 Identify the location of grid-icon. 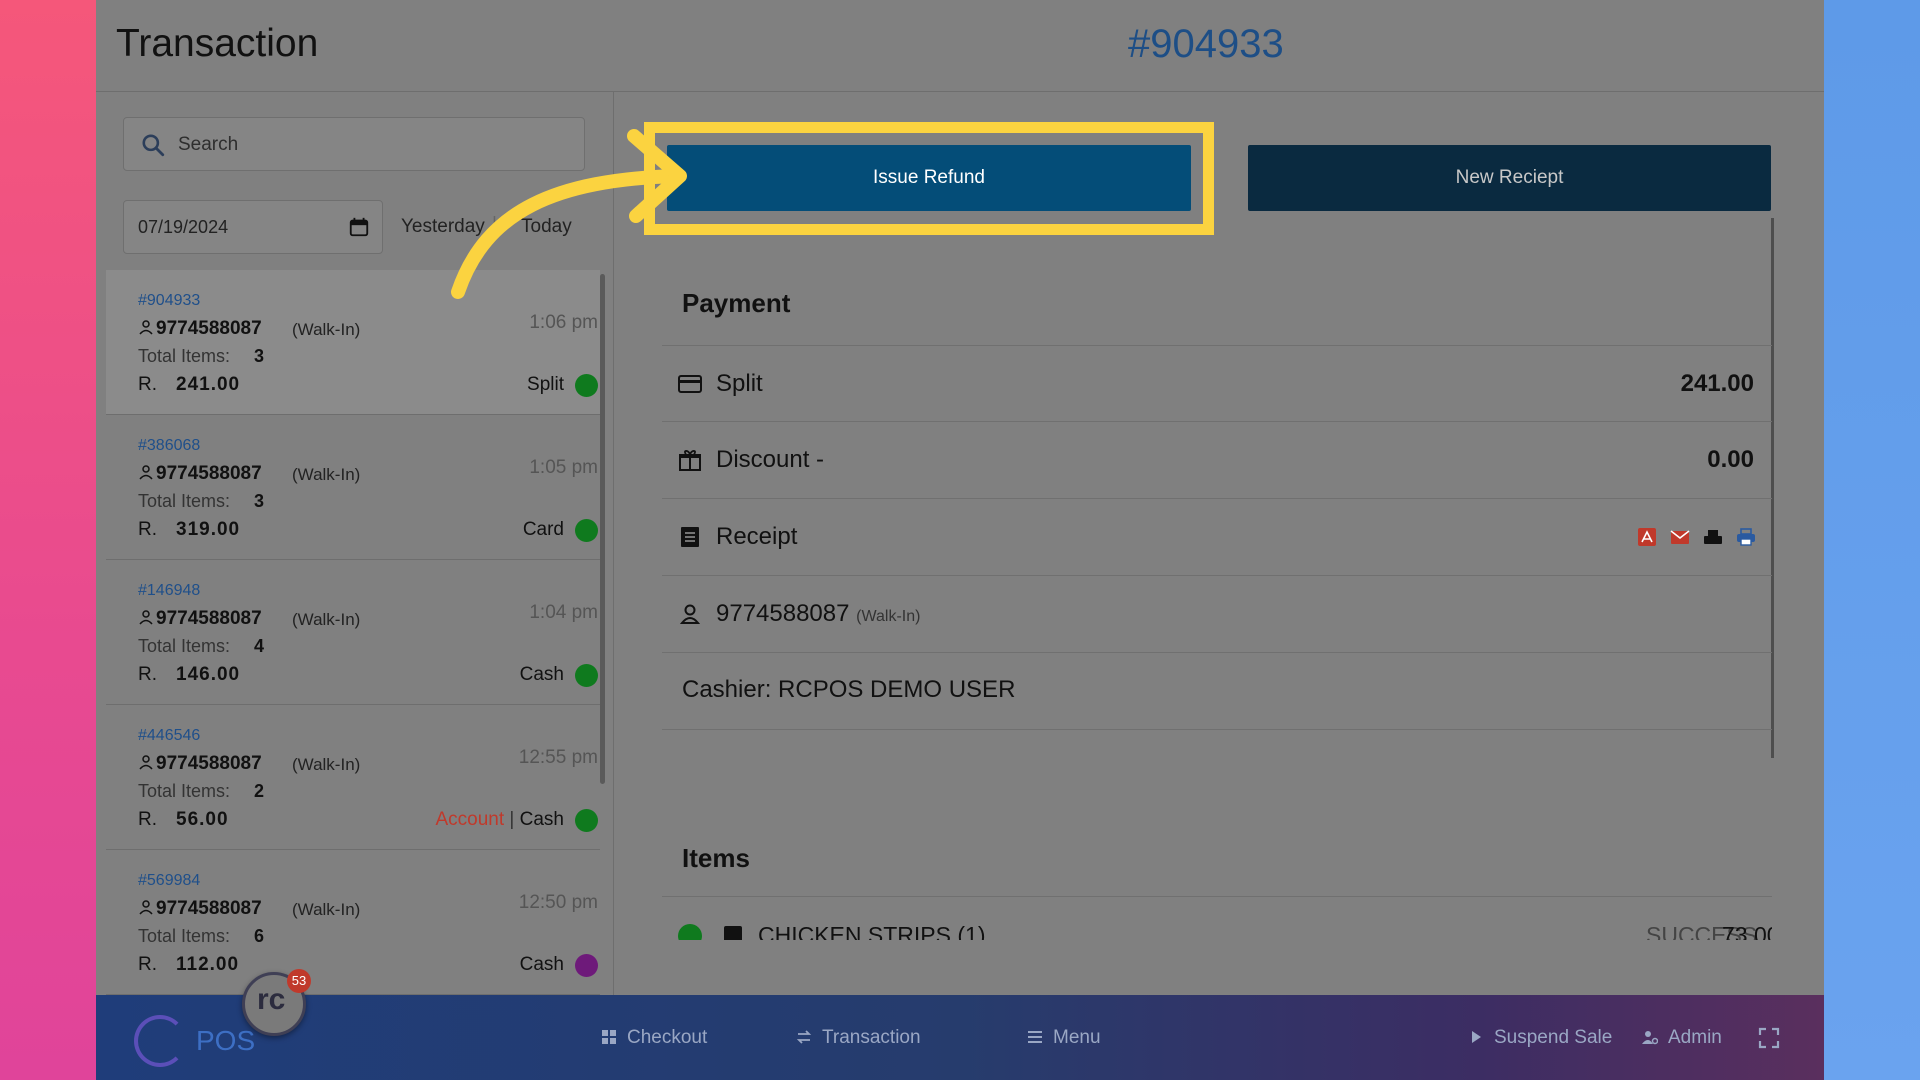
(609, 1037).